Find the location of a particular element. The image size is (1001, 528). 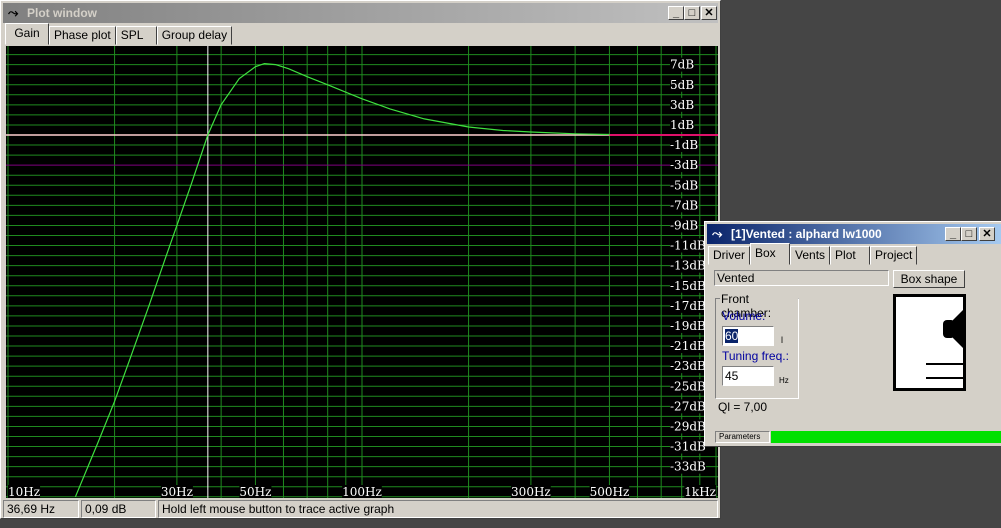

y-tick-label: -13dB is located at coordinates (688, 266).